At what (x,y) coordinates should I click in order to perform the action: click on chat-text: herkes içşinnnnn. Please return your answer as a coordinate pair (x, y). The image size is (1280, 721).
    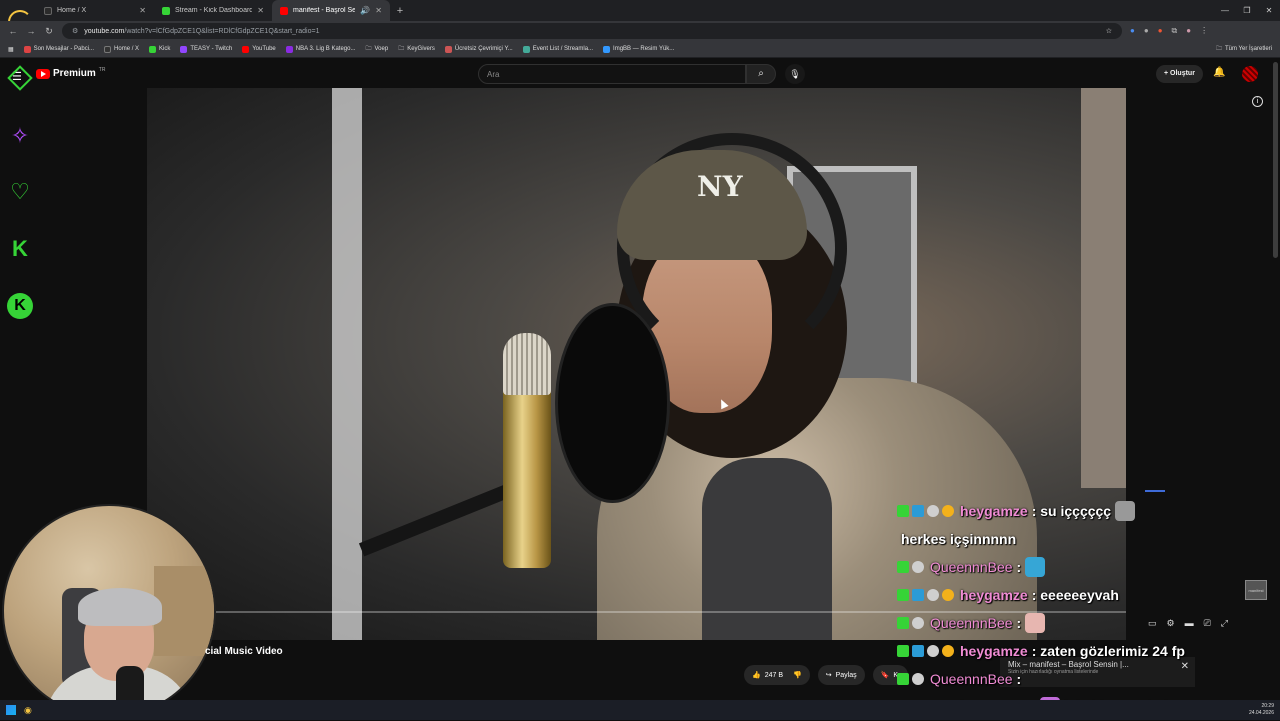
    Looking at the image, I should click on (959, 539).